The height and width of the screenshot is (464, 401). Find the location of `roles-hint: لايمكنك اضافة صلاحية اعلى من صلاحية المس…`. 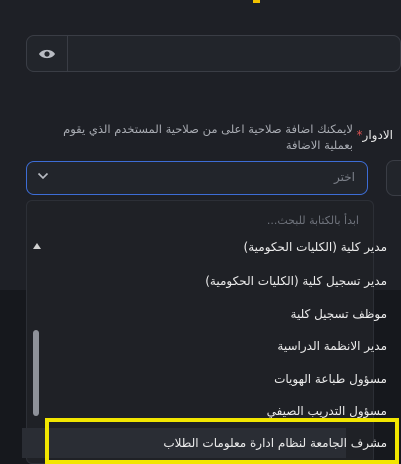

roles-hint: لايمكنك اضافة صلاحية اعلى من صلاحية المس… is located at coordinates (208, 137).